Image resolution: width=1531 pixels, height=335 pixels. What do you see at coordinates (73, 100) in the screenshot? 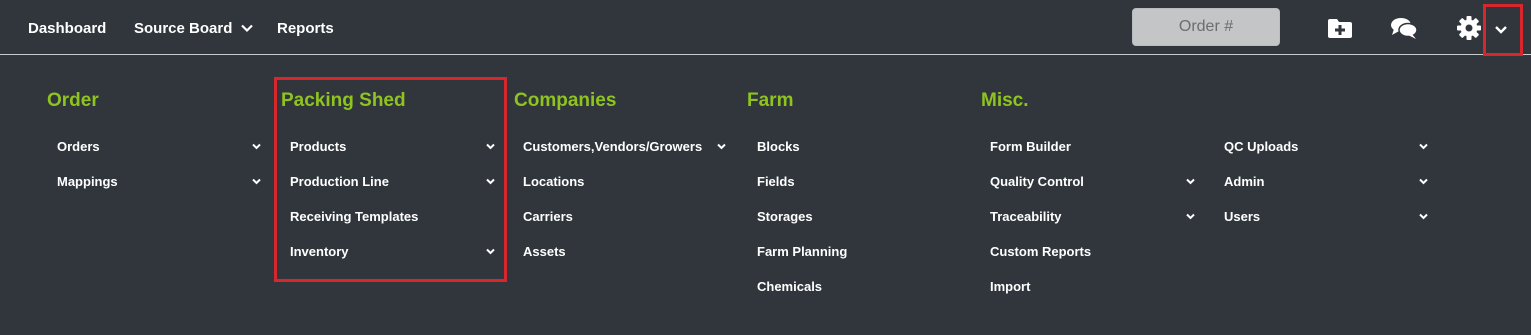
I see `order-column-title: Order` at bounding box center [73, 100].